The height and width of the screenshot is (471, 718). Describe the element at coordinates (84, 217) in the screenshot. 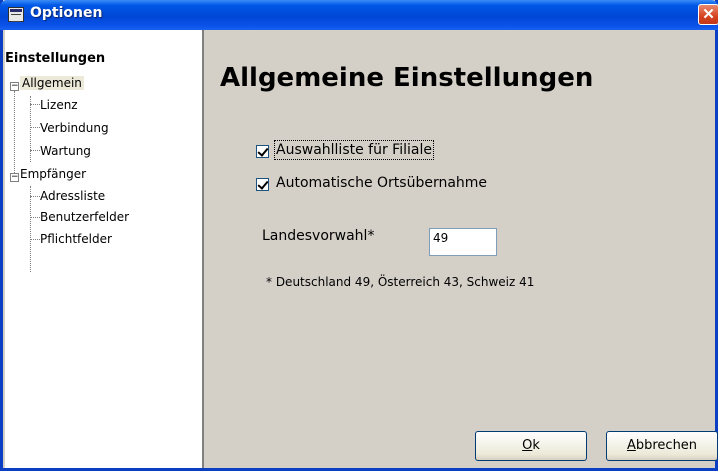

I see `tree-item-benutzerfelder: Benutzerfelder` at that location.